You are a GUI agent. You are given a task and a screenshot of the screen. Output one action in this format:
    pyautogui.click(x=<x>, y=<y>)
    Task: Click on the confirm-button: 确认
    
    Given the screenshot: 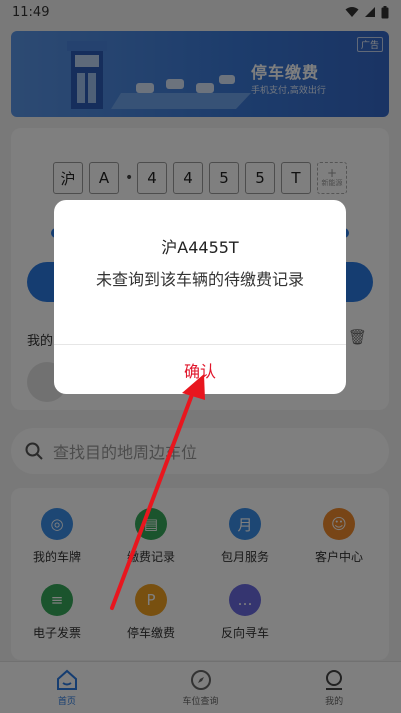 What is the action you would take?
    pyautogui.click(x=200, y=369)
    